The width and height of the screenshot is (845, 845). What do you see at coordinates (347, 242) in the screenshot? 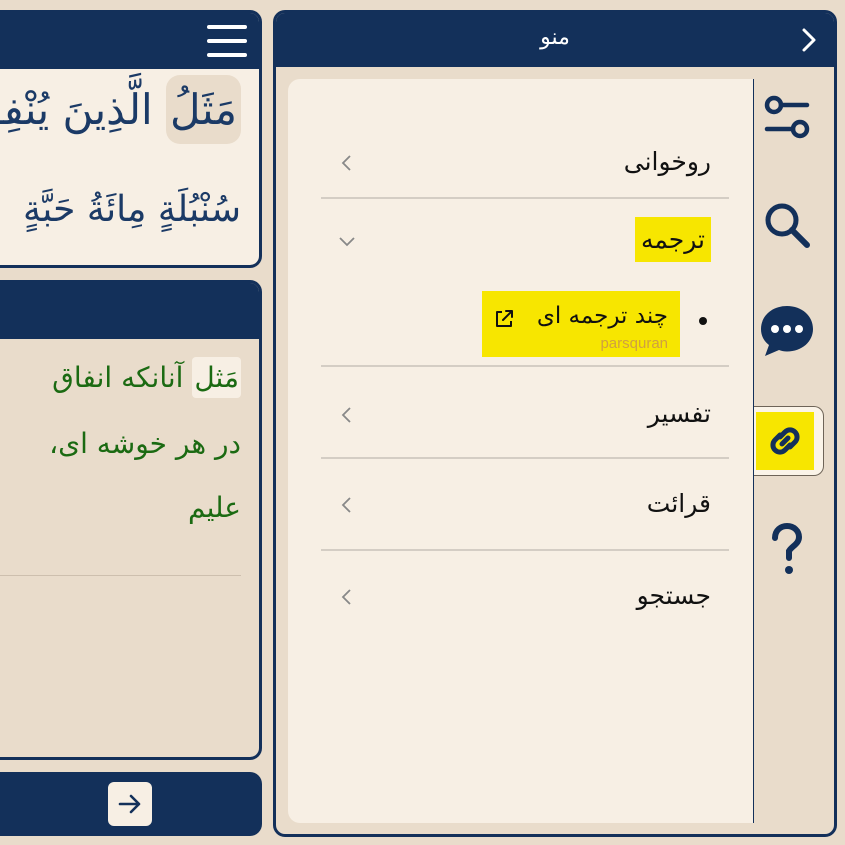
I see `chevron-down-icon` at bounding box center [347, 242].